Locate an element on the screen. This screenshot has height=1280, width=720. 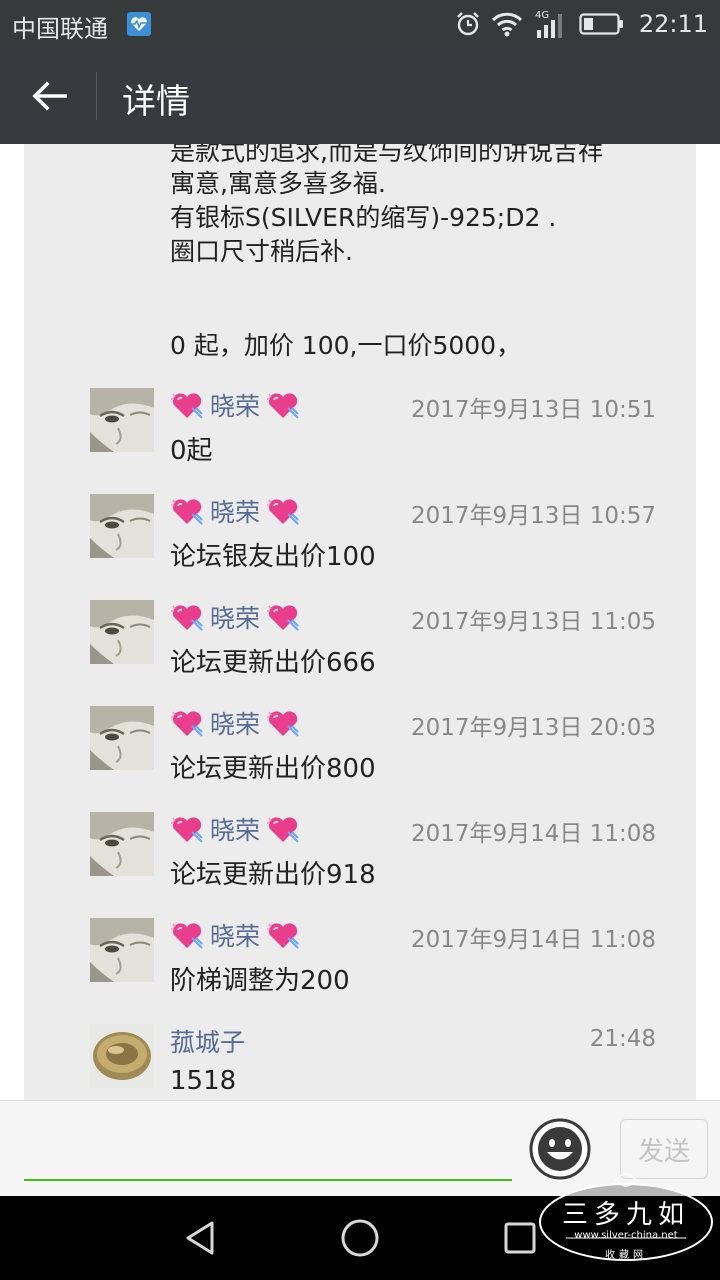
square-recents-icon is located at coordinates (520, 1238).